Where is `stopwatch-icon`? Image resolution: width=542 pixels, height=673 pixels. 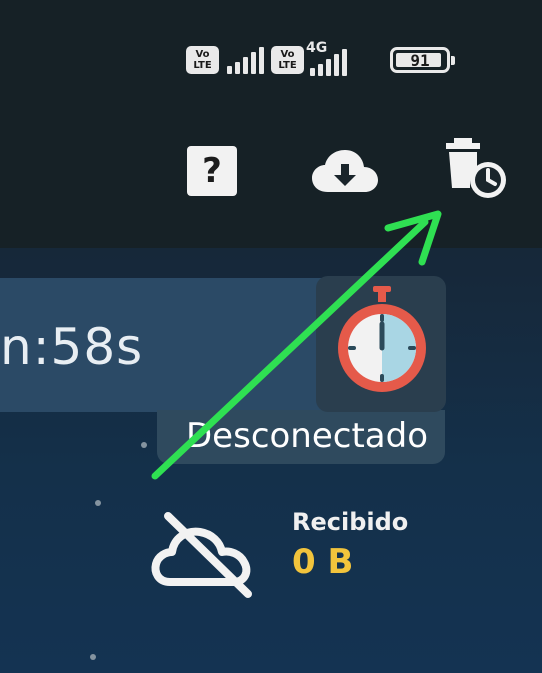
stopwatch-icon is located at coordinates (382, 339).